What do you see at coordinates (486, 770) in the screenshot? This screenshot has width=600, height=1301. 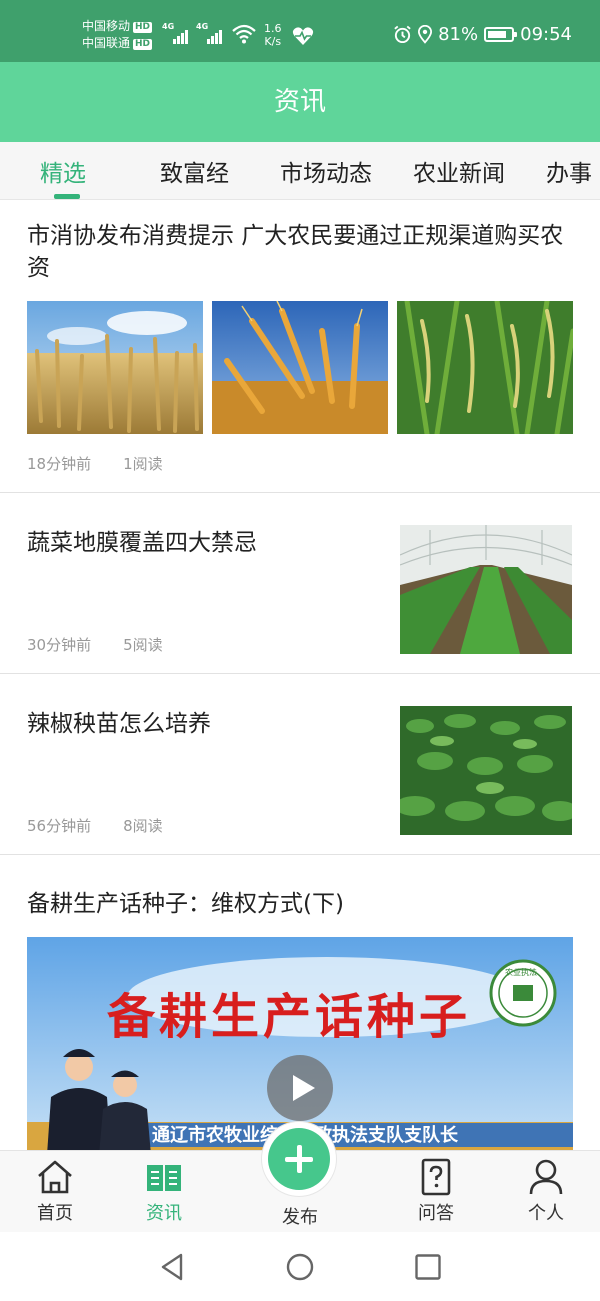 I see `pepper-seedlings-image` at bounding box center [486, 770].